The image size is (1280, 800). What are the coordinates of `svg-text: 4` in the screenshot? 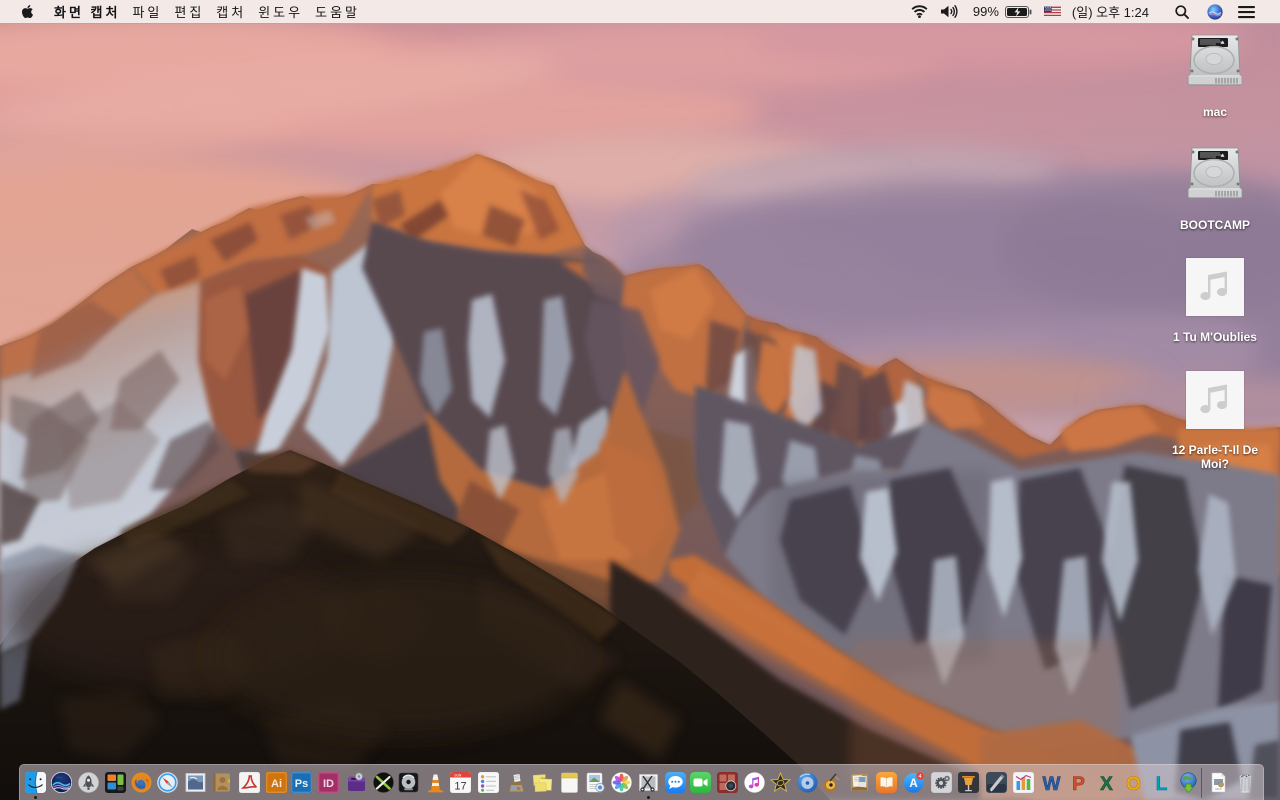 It's located at (919, 777).